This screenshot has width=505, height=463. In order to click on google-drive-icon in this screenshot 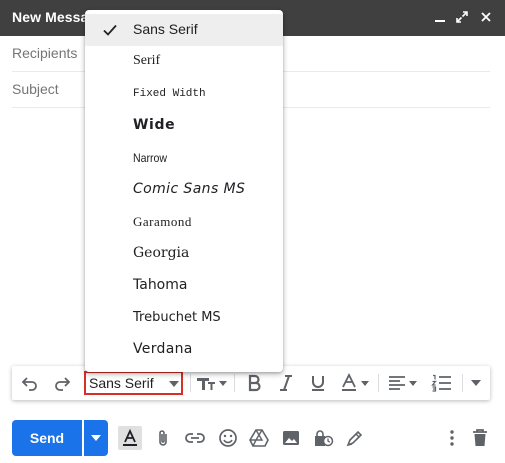, I will do `click(259, 438)`.